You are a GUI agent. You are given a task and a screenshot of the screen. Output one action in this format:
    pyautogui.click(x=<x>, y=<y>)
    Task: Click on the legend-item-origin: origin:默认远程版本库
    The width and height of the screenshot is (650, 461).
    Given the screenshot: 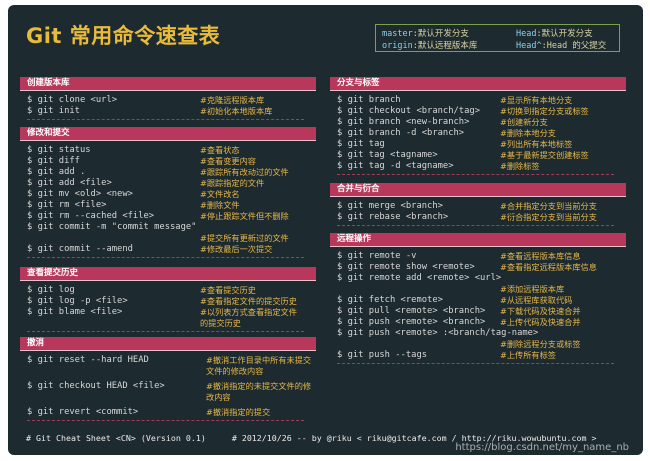 What is the action you would take?
    pyautogui.click(x=429, y=45)
    